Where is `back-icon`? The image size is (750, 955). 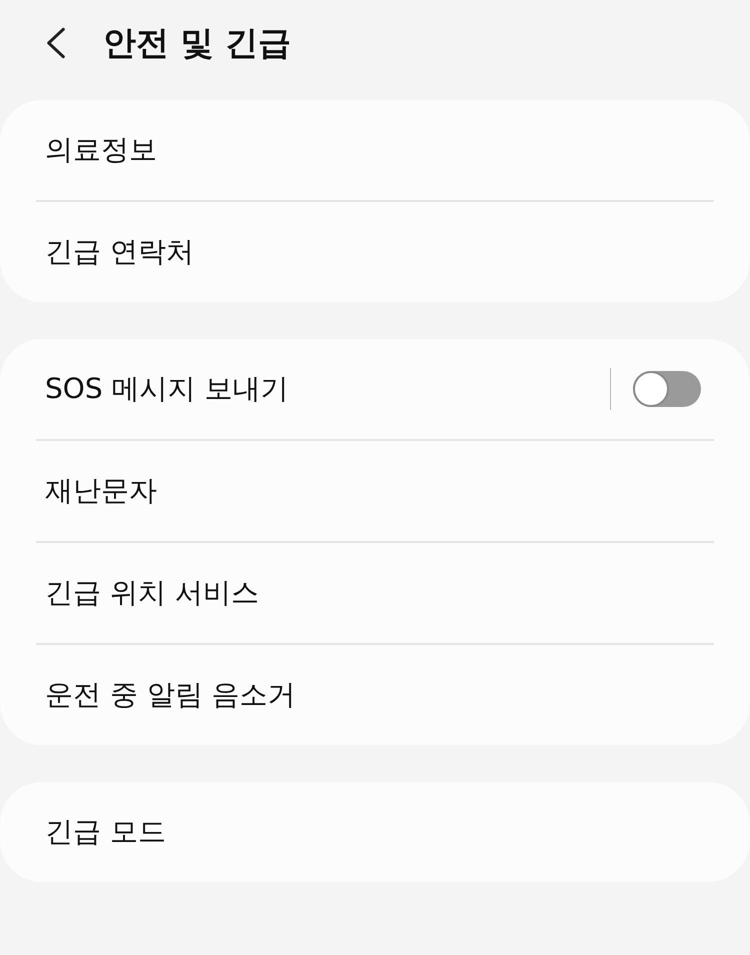
back-icon is located at coordinates (56, 43).